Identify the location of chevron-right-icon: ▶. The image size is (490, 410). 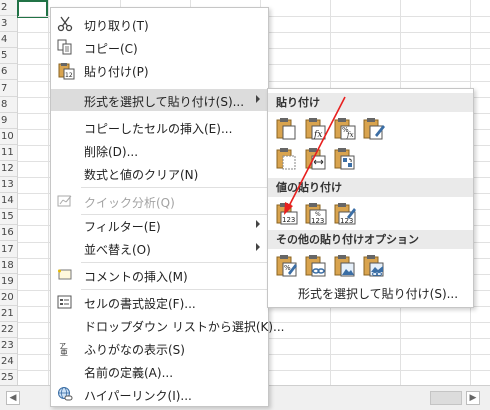
(473, 398).